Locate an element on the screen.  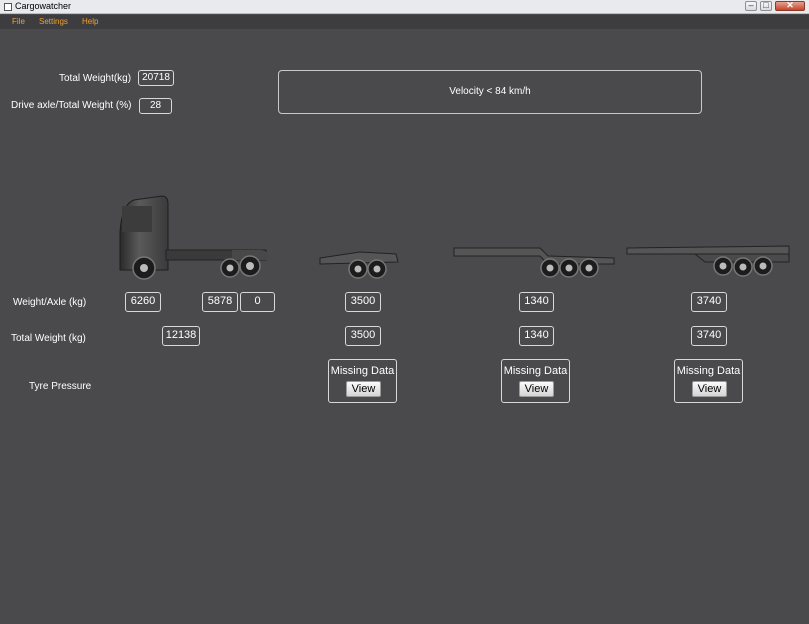
menu-settings: Settings is located at coordinates (53, 21).